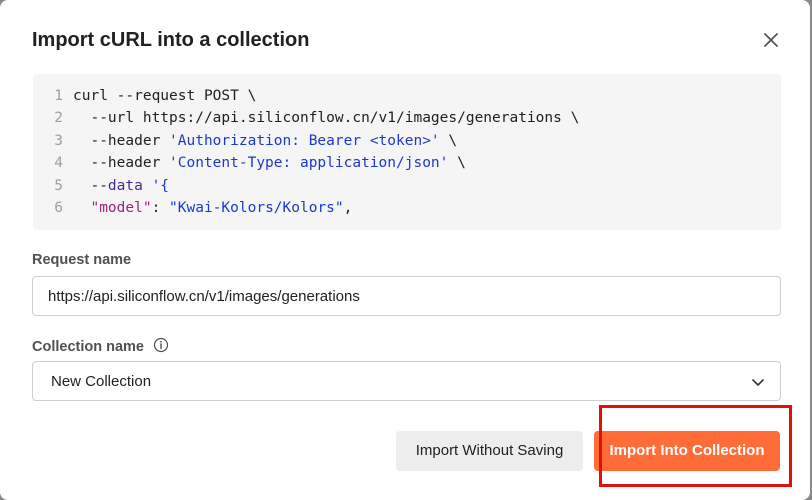 This screenshot has width=812, height=500. I want to click on request-name-input, so click(406, 296).